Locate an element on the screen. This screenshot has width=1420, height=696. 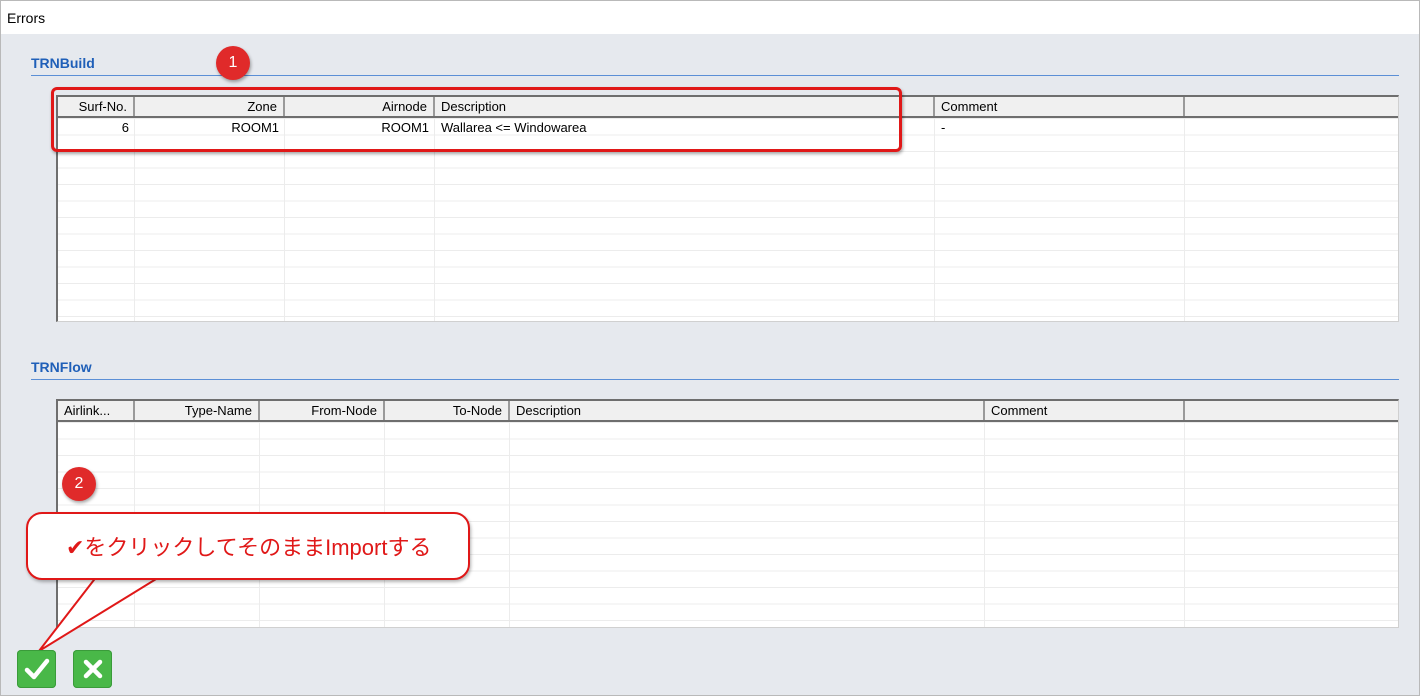
check-icon is located at coordinates (36, 669).